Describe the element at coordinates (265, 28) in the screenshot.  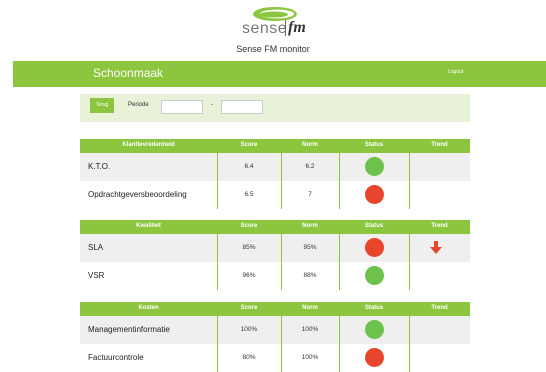
I see `logo-wordmark: sense` at that location.